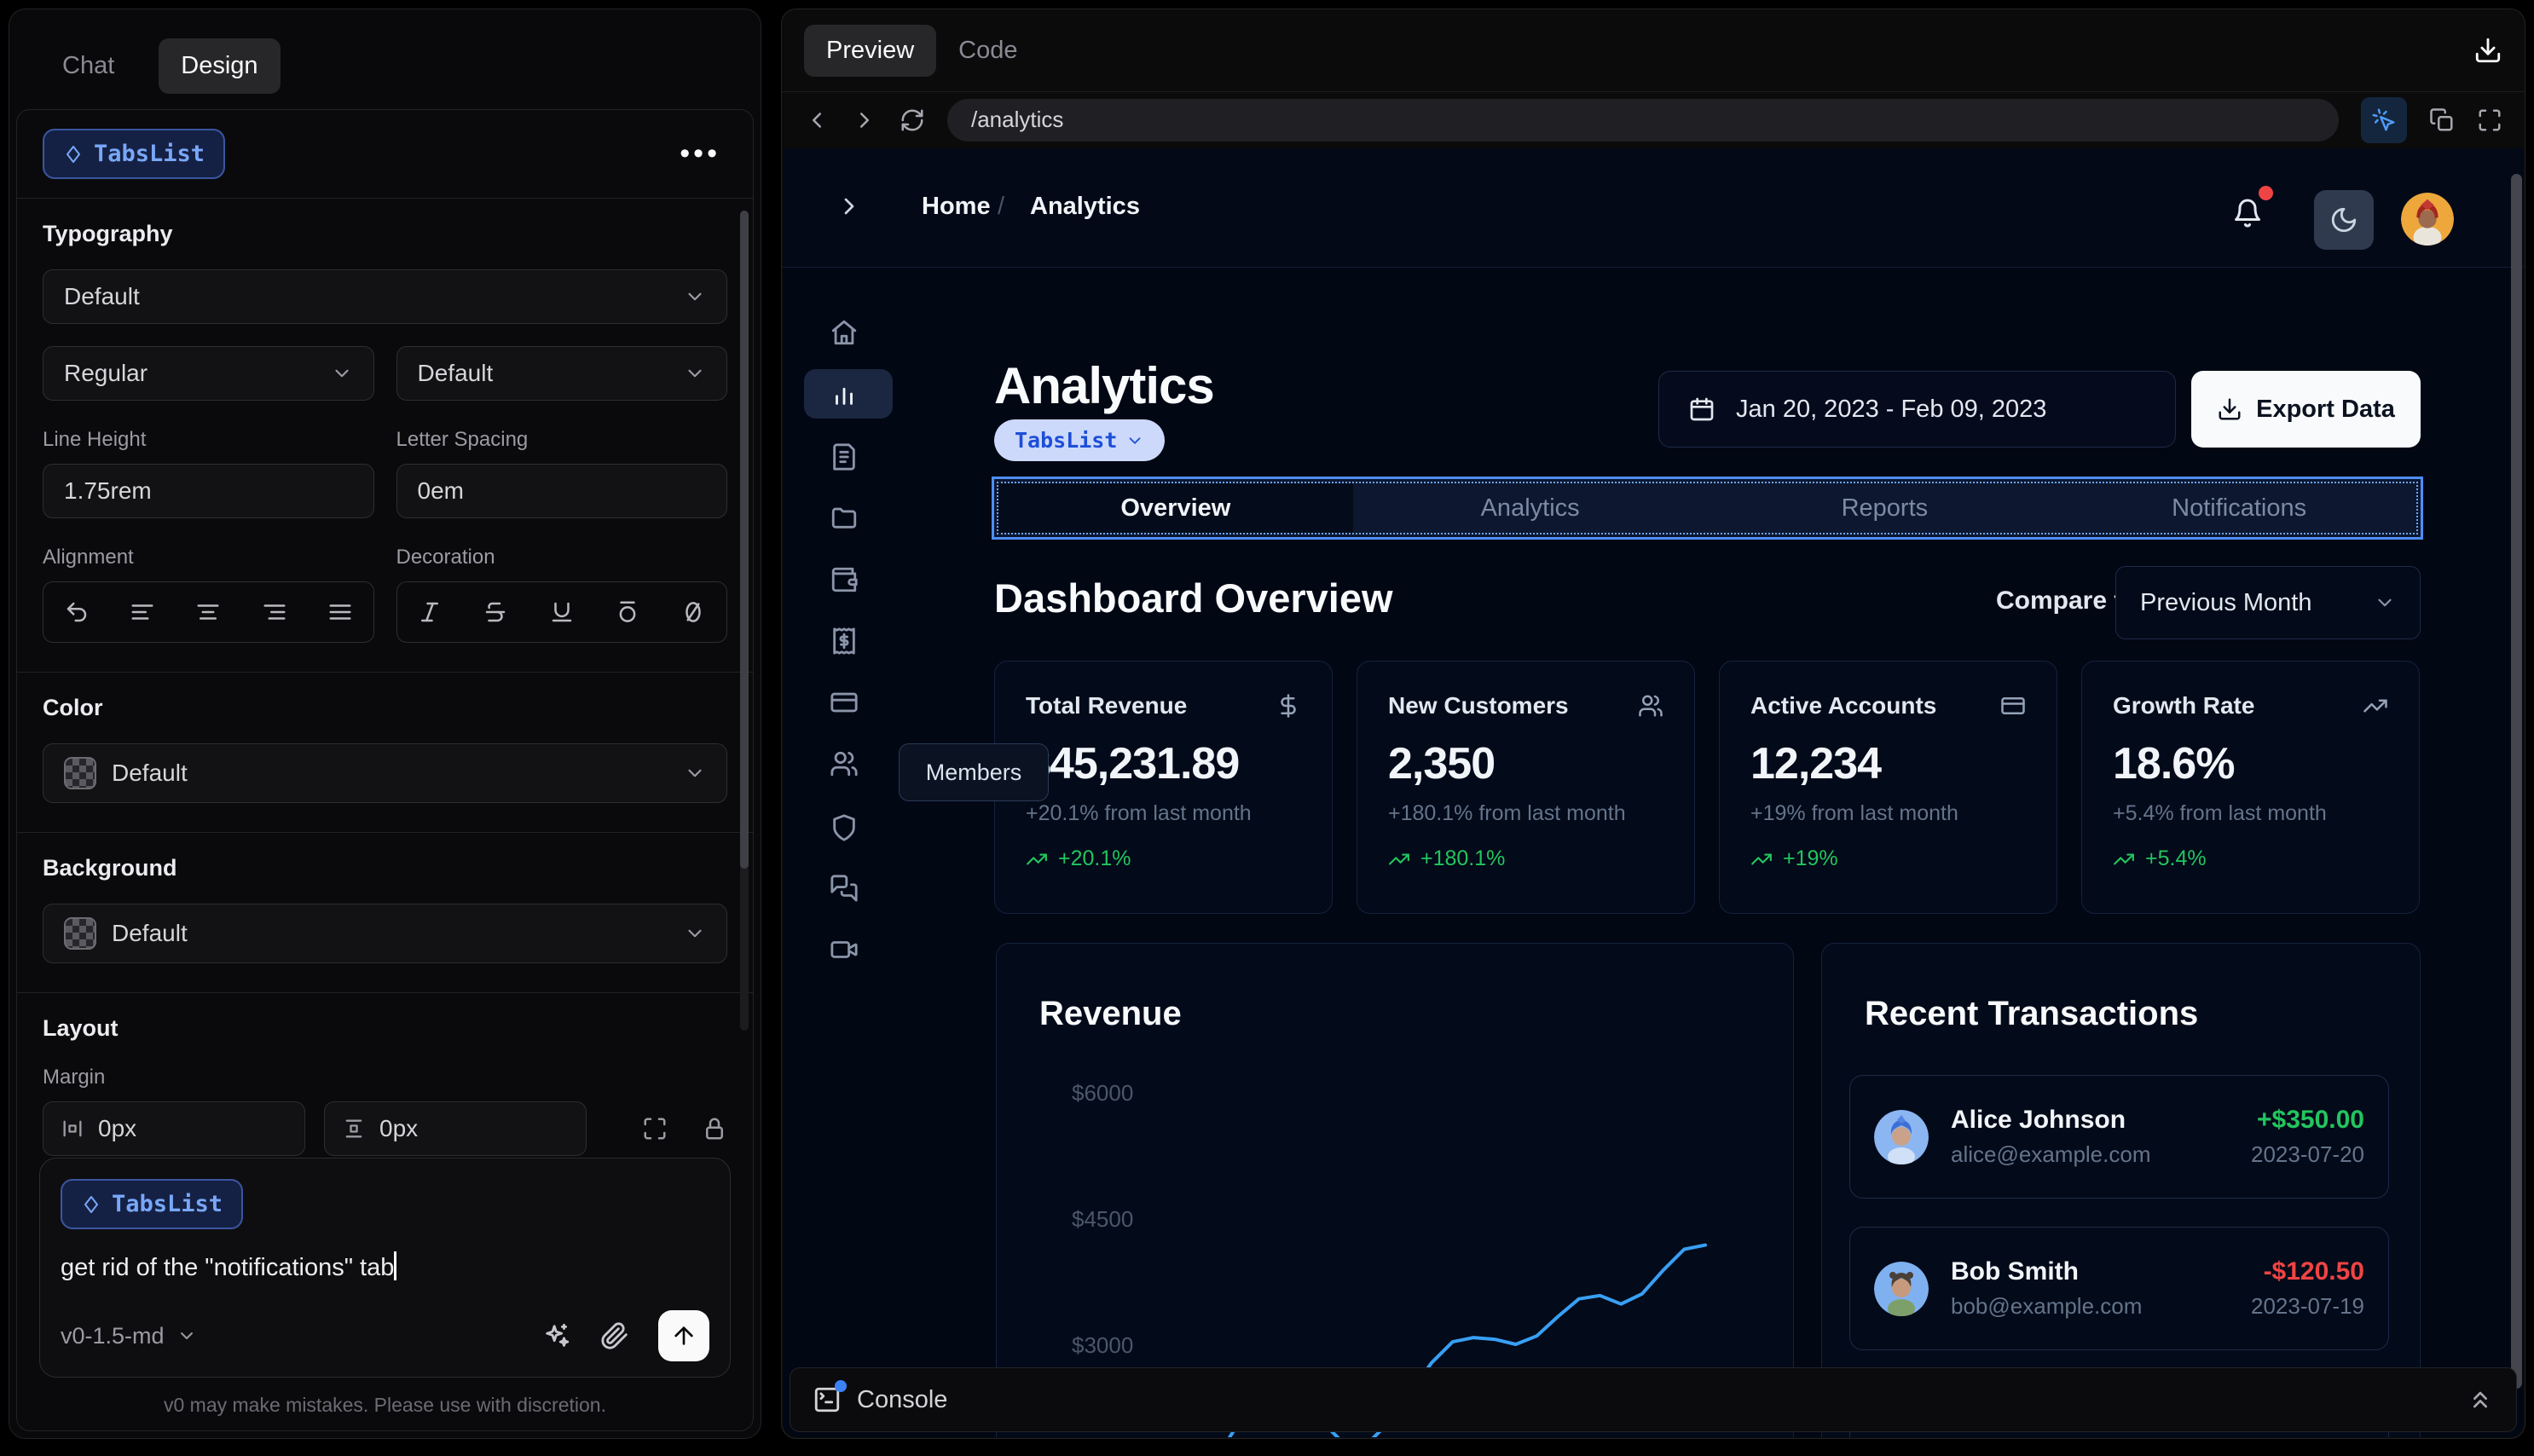  Describe the element at coordinates (957, 207) in the screenshot. I see `breadcrumb-home: Home` at that location.